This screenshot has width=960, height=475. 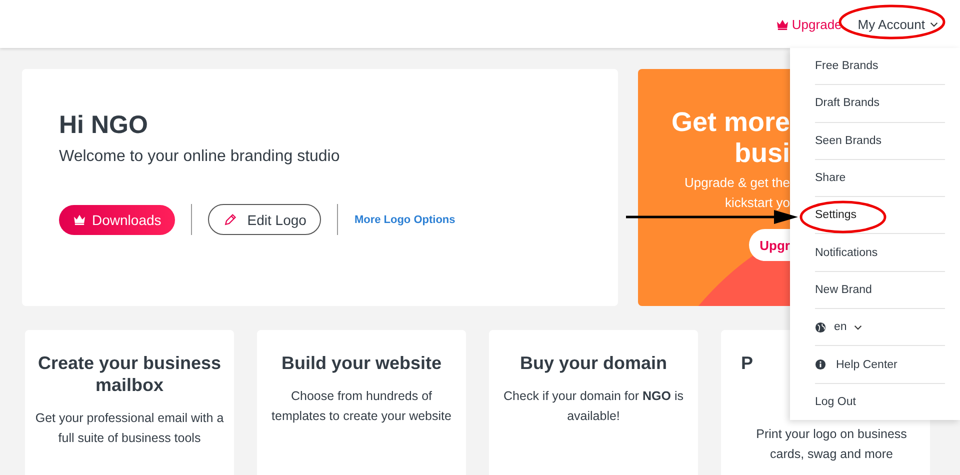 What do you see at coordinates (880, 104) in the screenshot?
I see `menu-item: Draft Brands` at bounding box center [880, 104].